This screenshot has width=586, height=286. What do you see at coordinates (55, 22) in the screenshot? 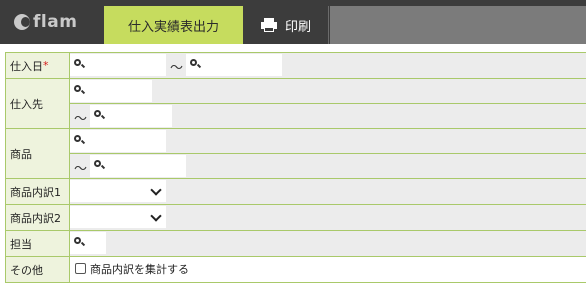
I see `logo-text: flam` at bounding box center [55, 22].